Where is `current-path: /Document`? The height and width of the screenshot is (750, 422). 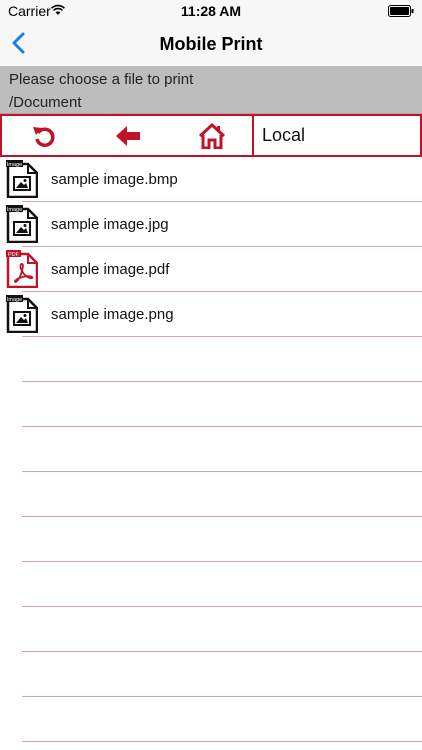
current-path: /Document is located at coordinates (45, 102).